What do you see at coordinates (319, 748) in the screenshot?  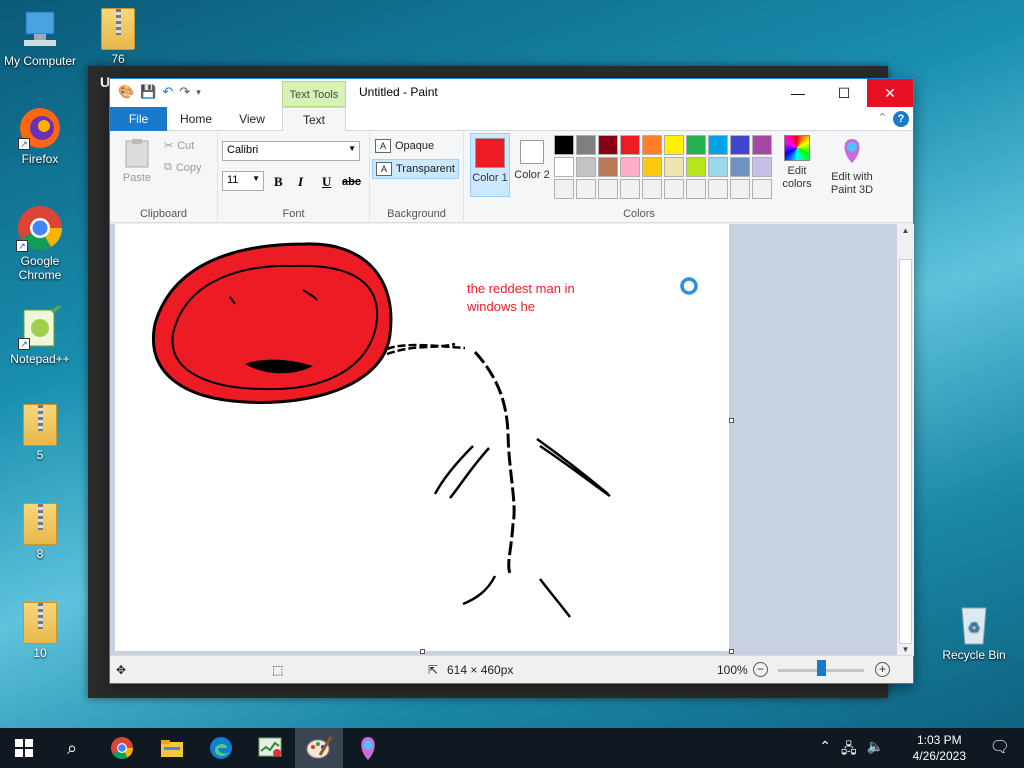 I see `taskbar-paint` at bounding box center [319, 748].